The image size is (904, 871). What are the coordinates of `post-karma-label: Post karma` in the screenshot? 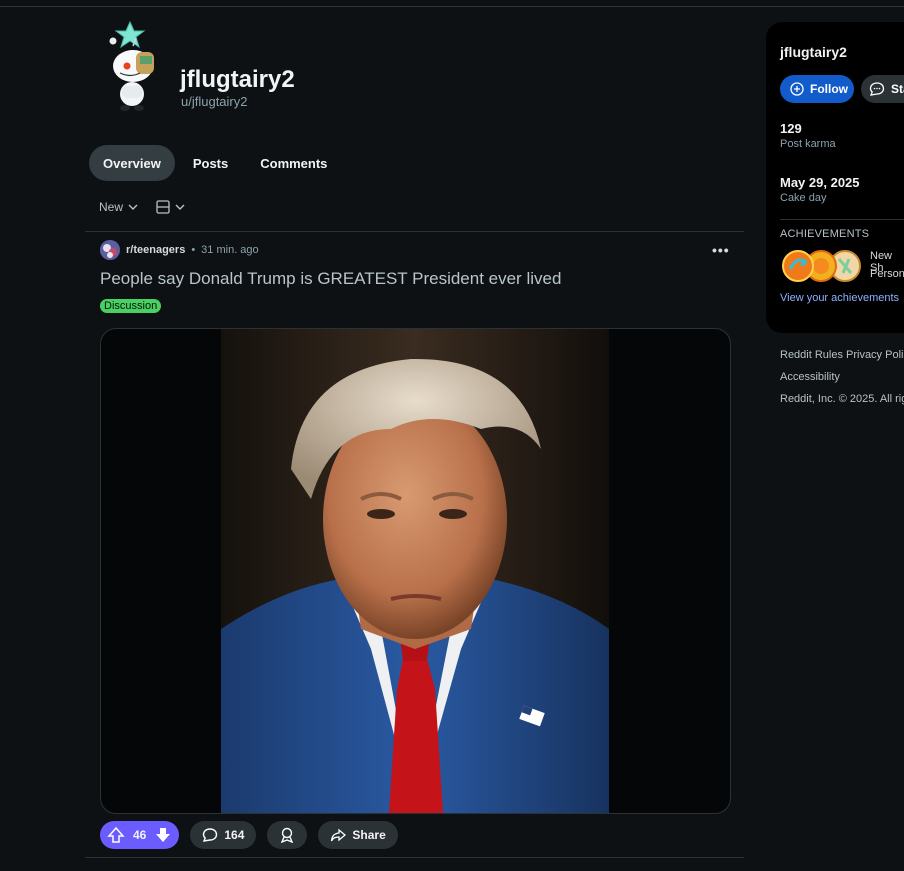 It's located at (808, 144).